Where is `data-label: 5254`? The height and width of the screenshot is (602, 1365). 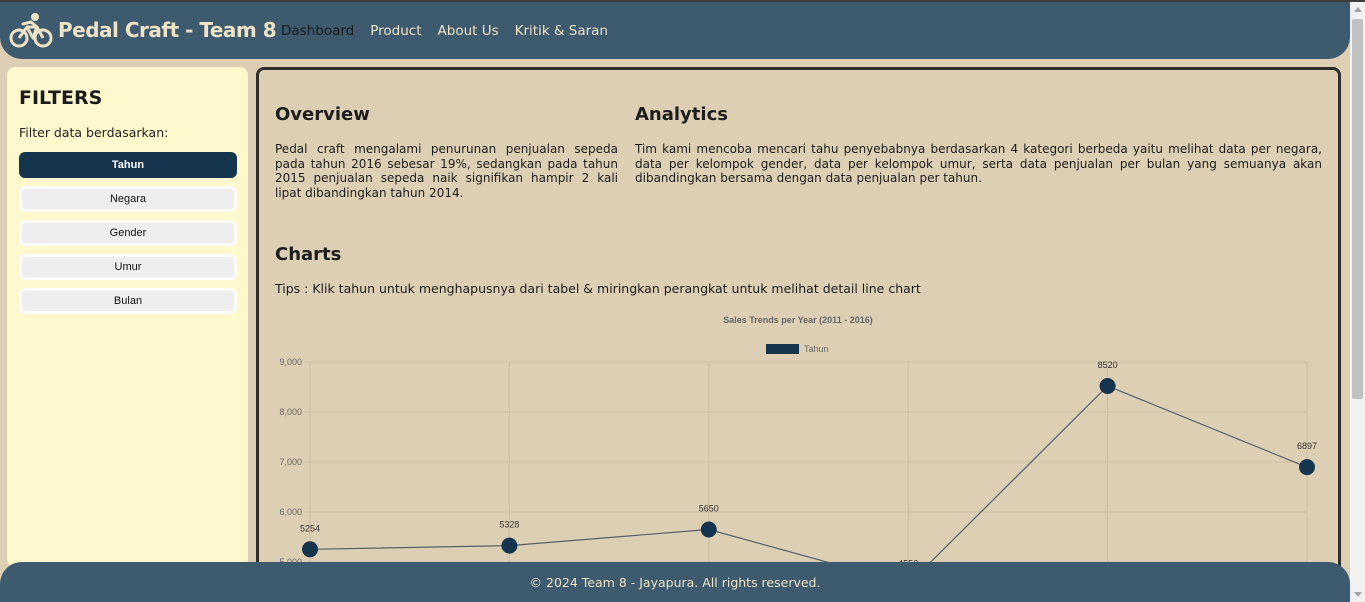
data-label: 5254 is located at coordinates (310, 528).